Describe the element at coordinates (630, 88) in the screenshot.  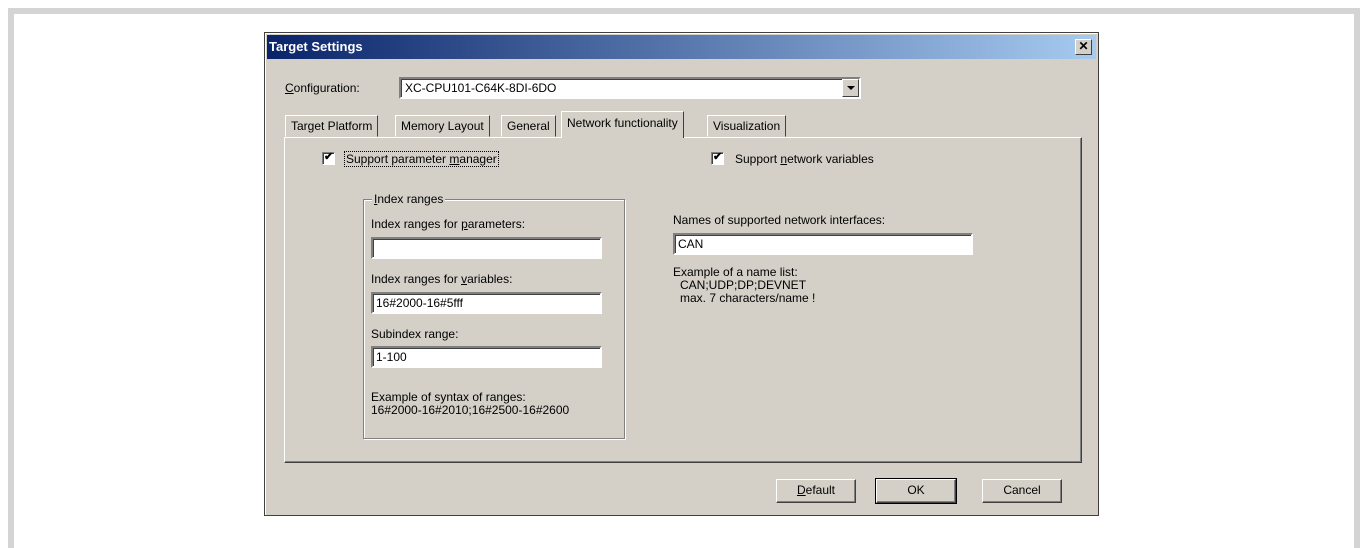
I see `configuration-select: XC-CPU101-C64K-8DI-6DO` at that location.